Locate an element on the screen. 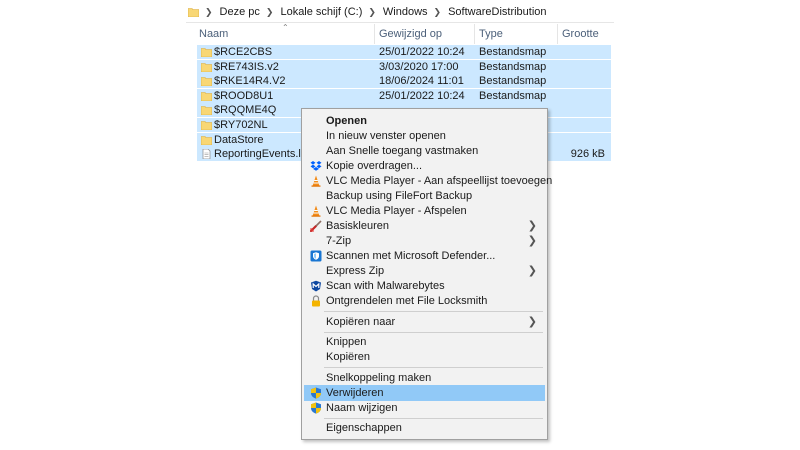  column-type: Type is located at coordinates (491, 34).